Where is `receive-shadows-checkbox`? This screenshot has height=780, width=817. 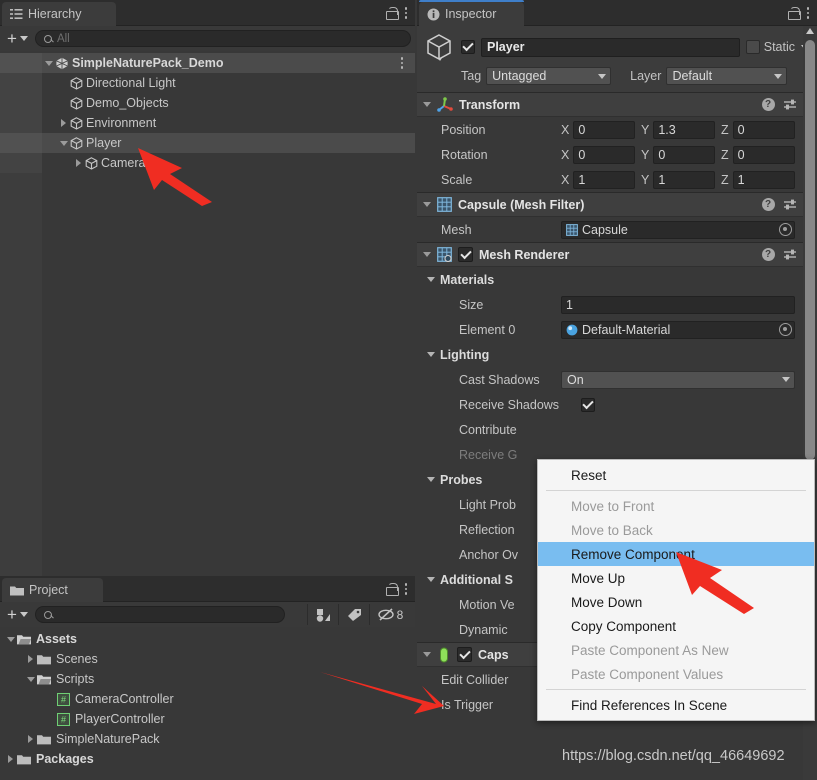
receive-shadows-checkbox is located at coordinates (588, 404).